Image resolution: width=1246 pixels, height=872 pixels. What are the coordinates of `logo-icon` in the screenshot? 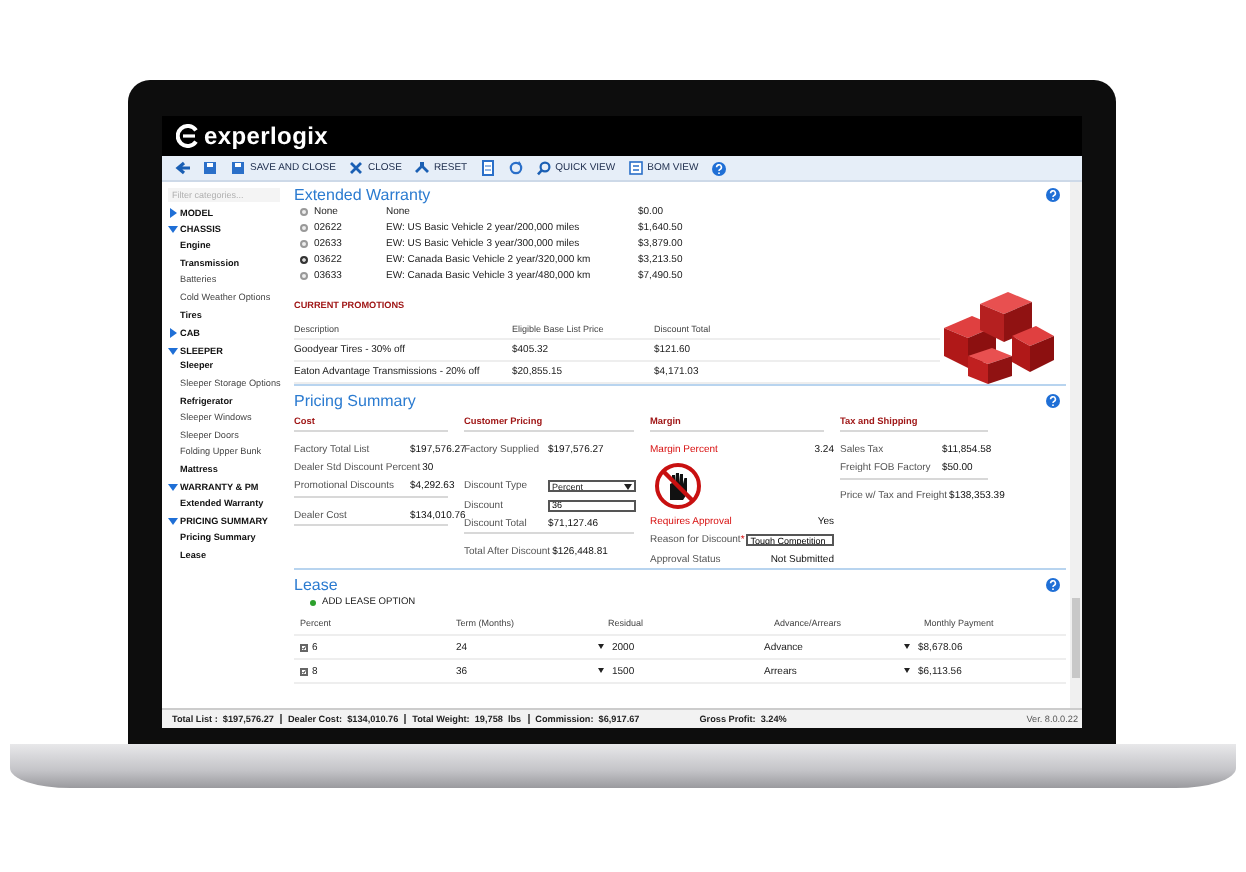 It's located at (188, 136).